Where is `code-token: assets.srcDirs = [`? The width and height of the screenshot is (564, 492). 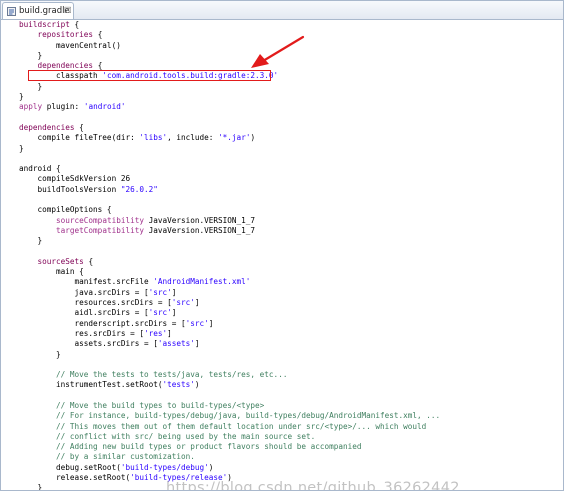 code-token: assets.srcDirs = [ is located at coordinates (88, 344).